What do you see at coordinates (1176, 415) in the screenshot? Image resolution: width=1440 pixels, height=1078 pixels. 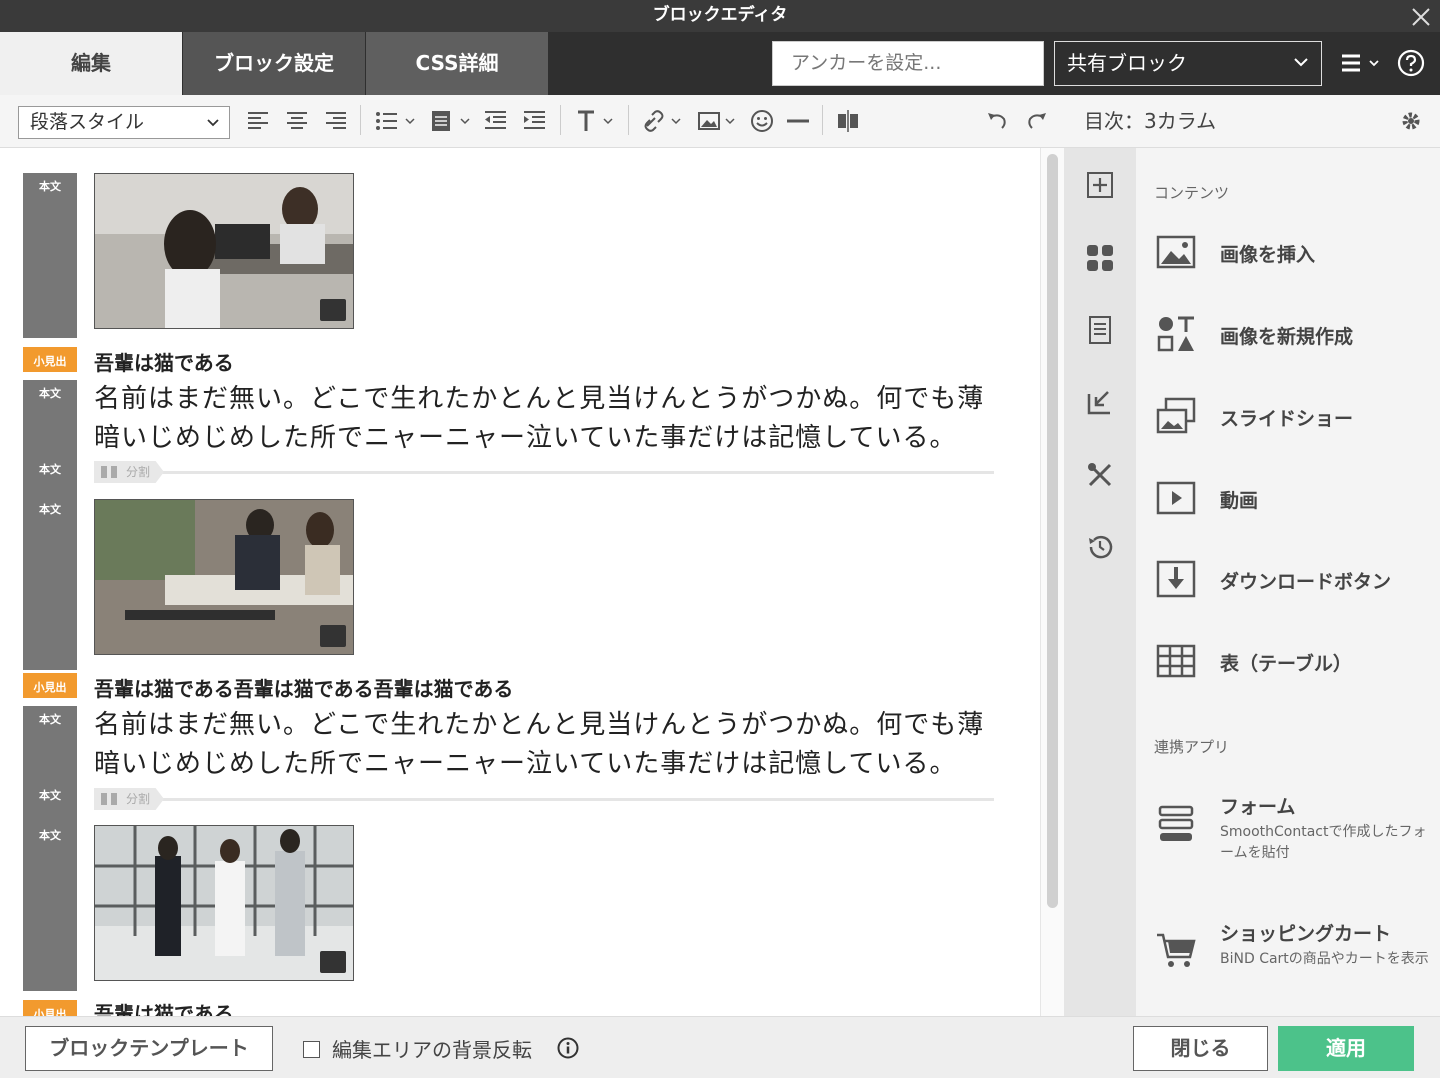 I see `slideshow-icon` at bounding box center [1176, 415].